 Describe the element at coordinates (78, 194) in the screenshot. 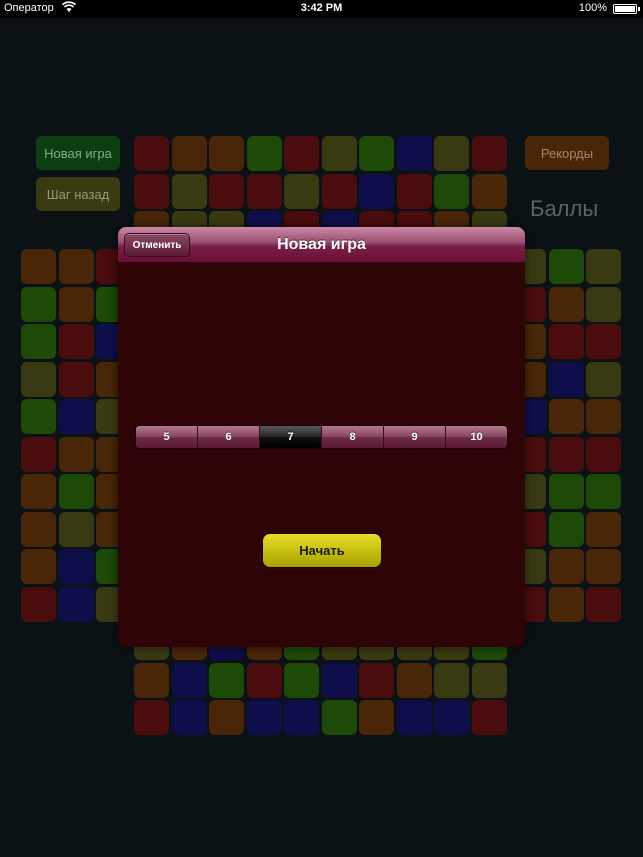

I see `undo-button: Шаг назад` at that location.